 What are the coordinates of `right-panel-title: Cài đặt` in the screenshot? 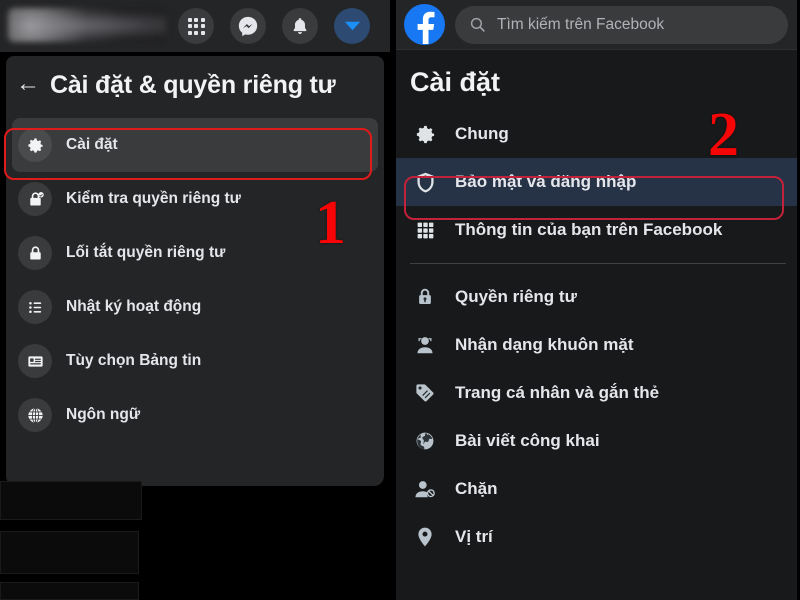 It's located at (455, 82).